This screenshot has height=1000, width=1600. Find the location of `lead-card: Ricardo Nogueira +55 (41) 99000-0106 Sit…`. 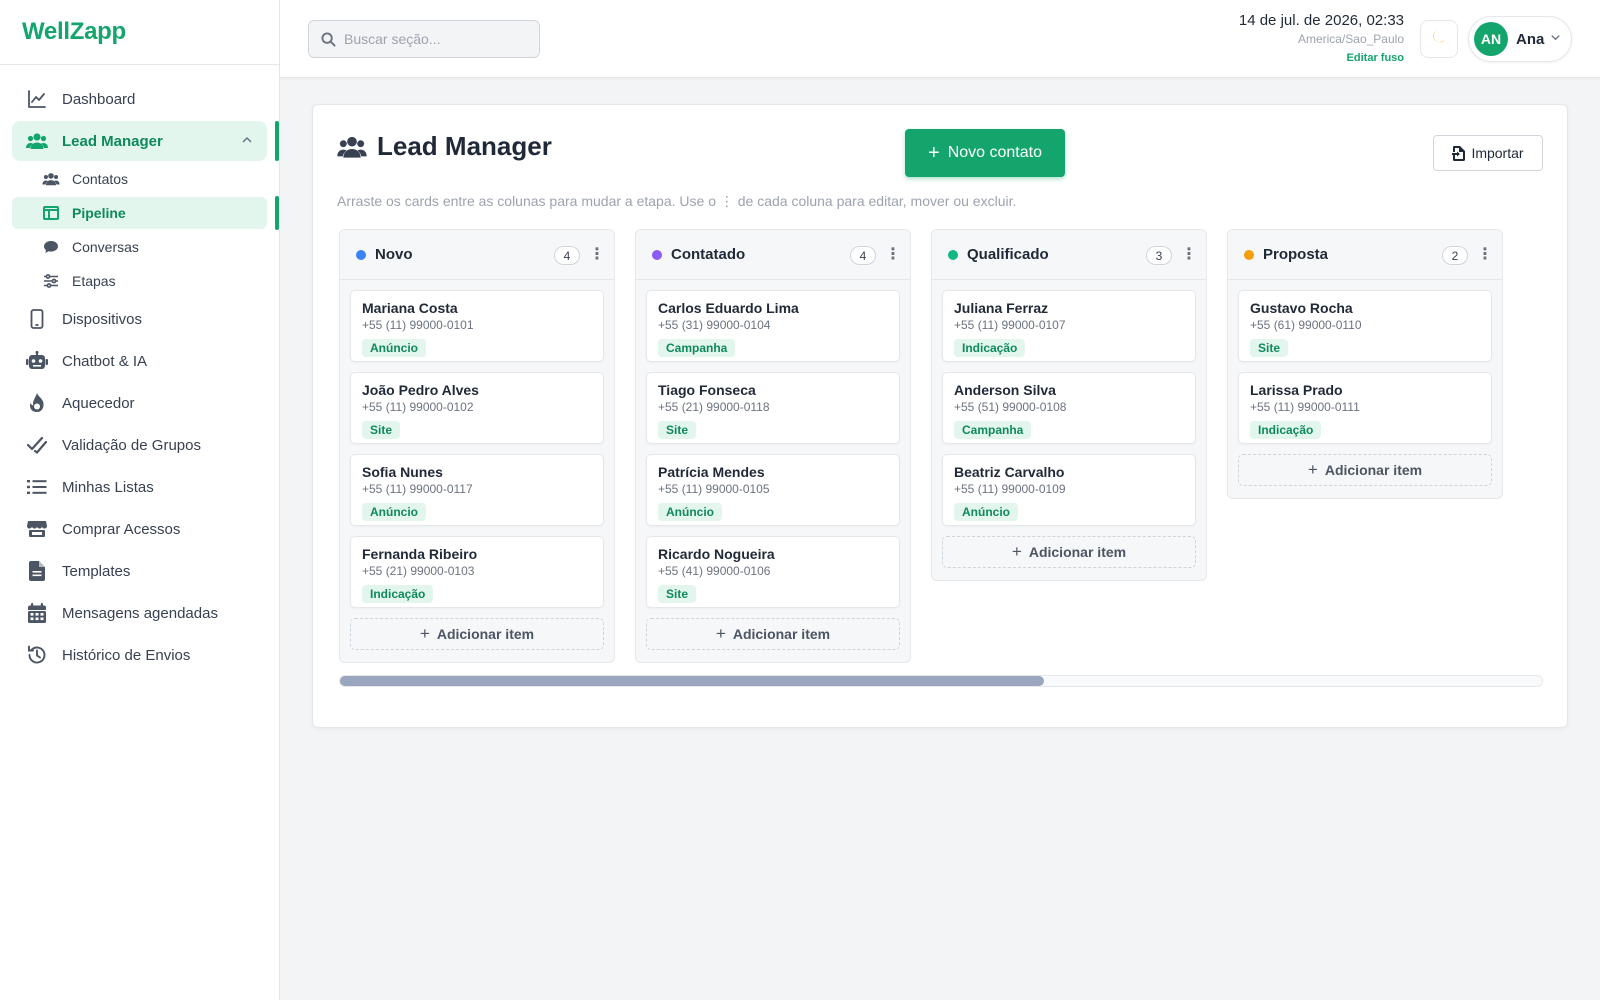

lead-card: Ricardo Nogueira +55 (41) 99000-0106 Sit… is located at coordinates (773, 572).